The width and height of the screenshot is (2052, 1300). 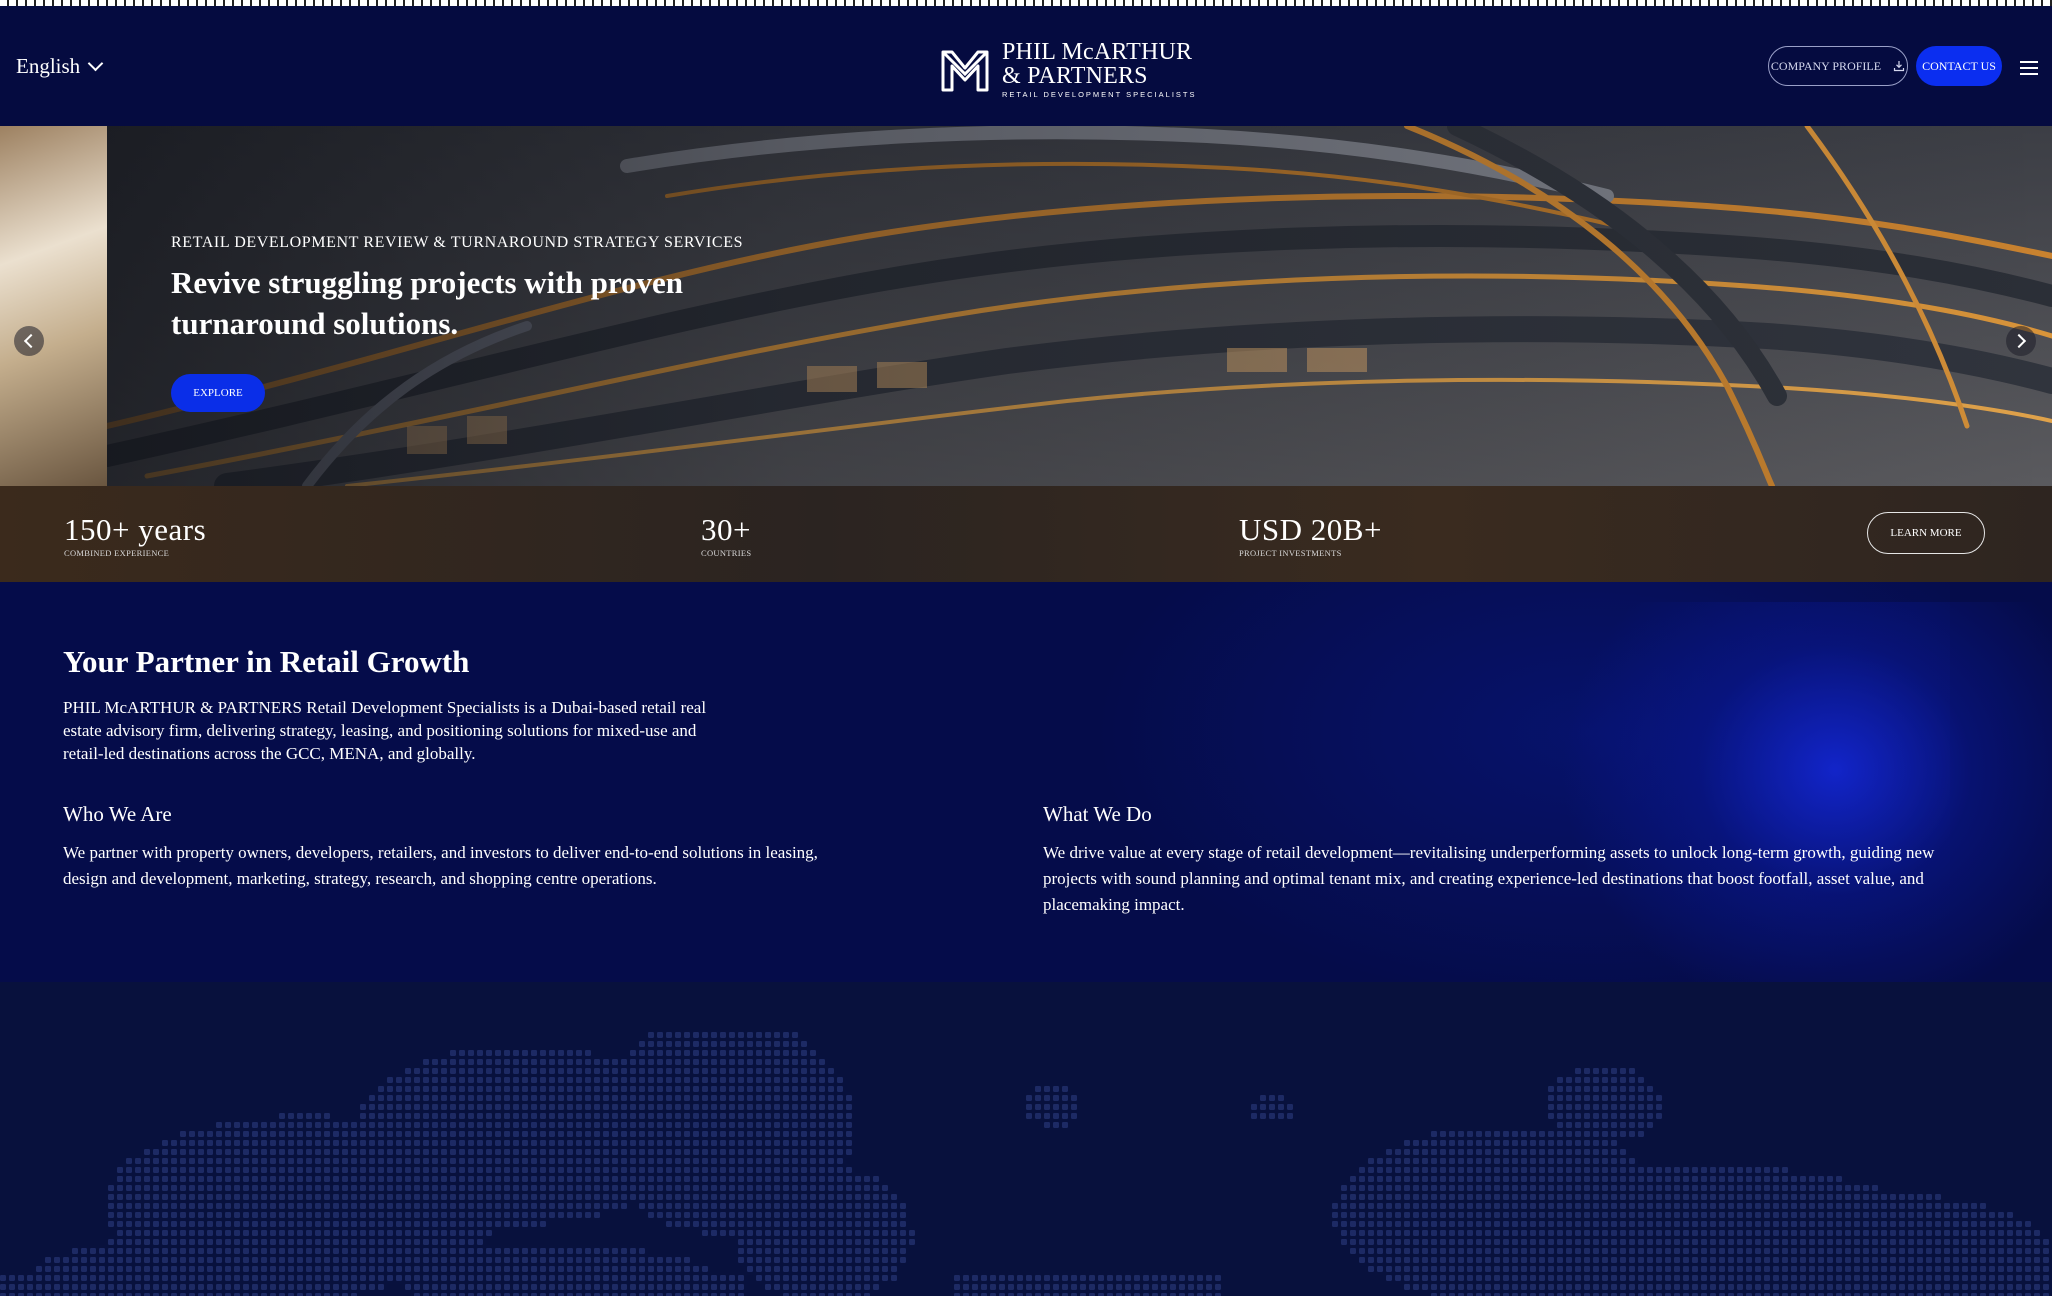 I want to click on learn-more-button: LEARN MORE, so click(x=1926, y=533).